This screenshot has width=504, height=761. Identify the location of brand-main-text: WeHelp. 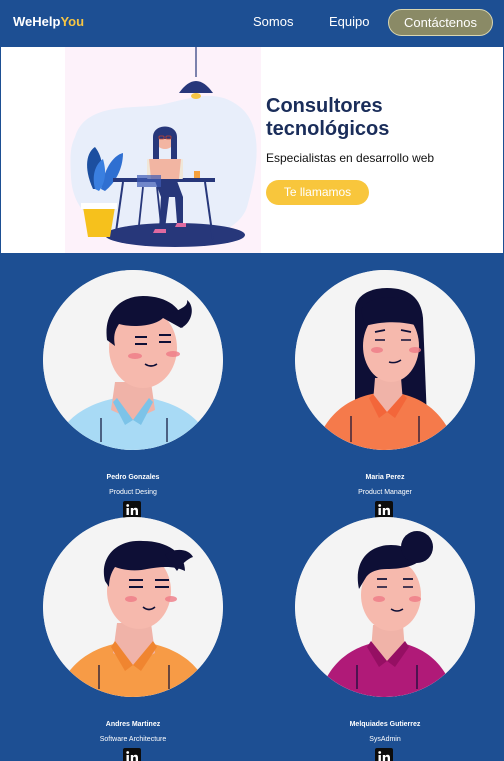
(37, 21).